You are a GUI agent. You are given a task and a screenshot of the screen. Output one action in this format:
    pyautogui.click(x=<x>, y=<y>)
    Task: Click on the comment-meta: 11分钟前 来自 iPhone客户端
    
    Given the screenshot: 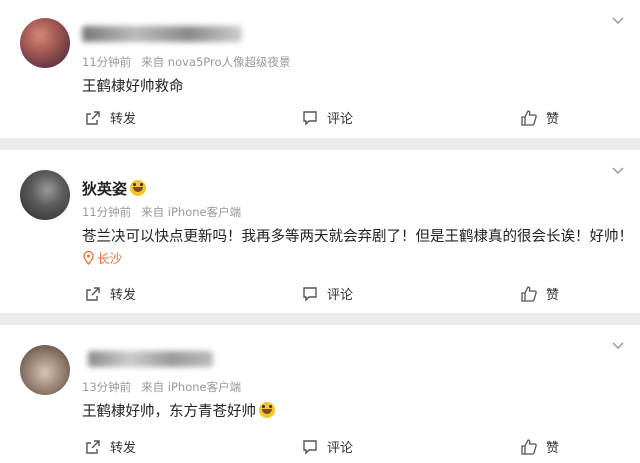 What is the action you would take?
    pyautogui.click(x=161, y=212)
    